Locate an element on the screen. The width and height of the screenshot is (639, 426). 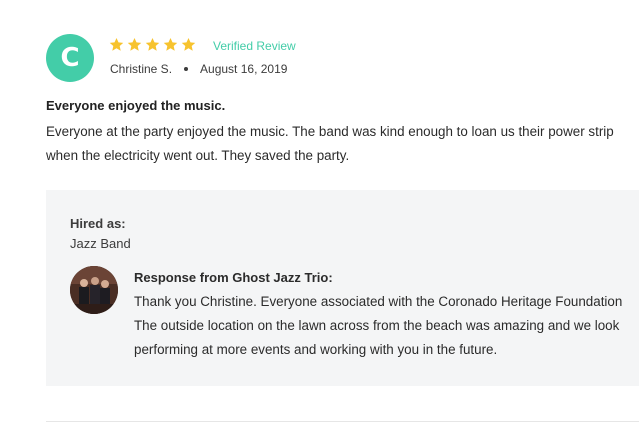
verified-review-label: Verified Review is located at coordinates (254, 46).